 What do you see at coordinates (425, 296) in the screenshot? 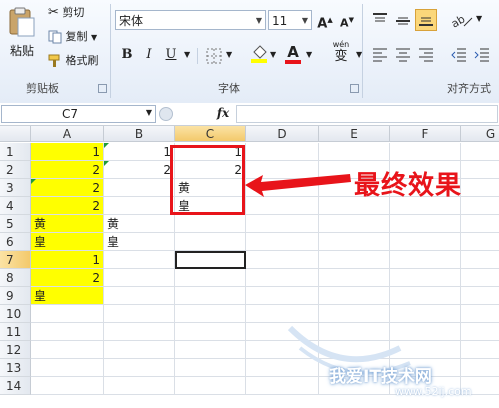
I see `cell-f9` at bounding box center [425, 296].